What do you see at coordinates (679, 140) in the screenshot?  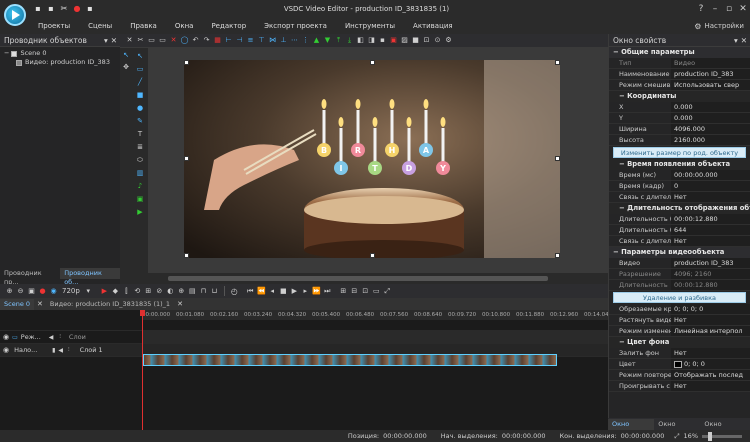 I see `prop-height: Высота 2160.000` at bounding box center [679, 140].